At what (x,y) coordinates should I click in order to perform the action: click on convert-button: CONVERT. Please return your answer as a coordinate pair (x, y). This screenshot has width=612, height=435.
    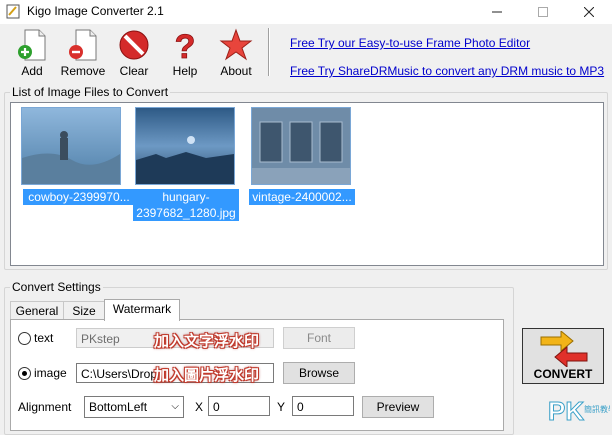
    Looking at the image, I should click on (563, 356).